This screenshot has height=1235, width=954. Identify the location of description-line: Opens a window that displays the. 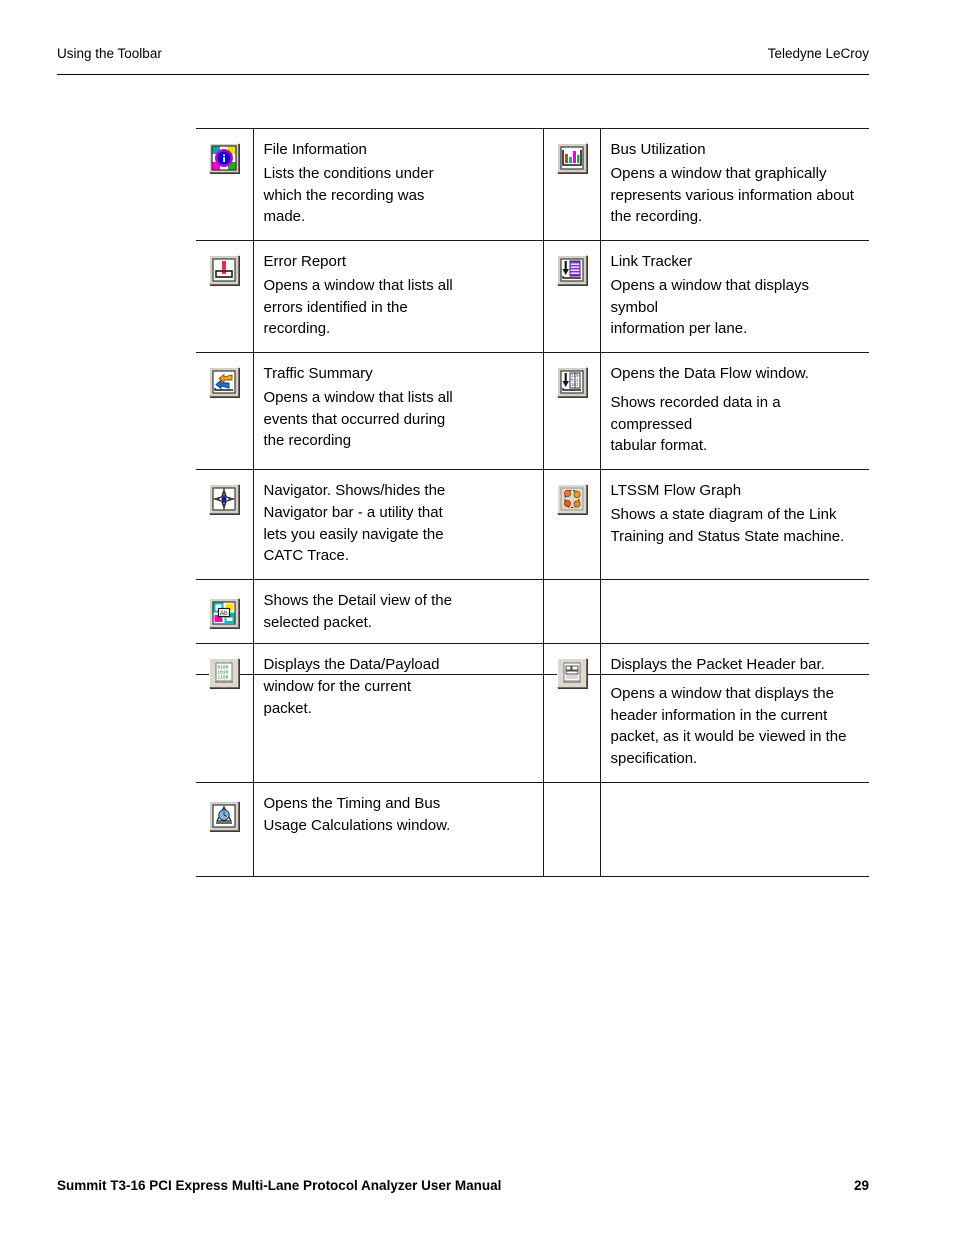
(722, 693).